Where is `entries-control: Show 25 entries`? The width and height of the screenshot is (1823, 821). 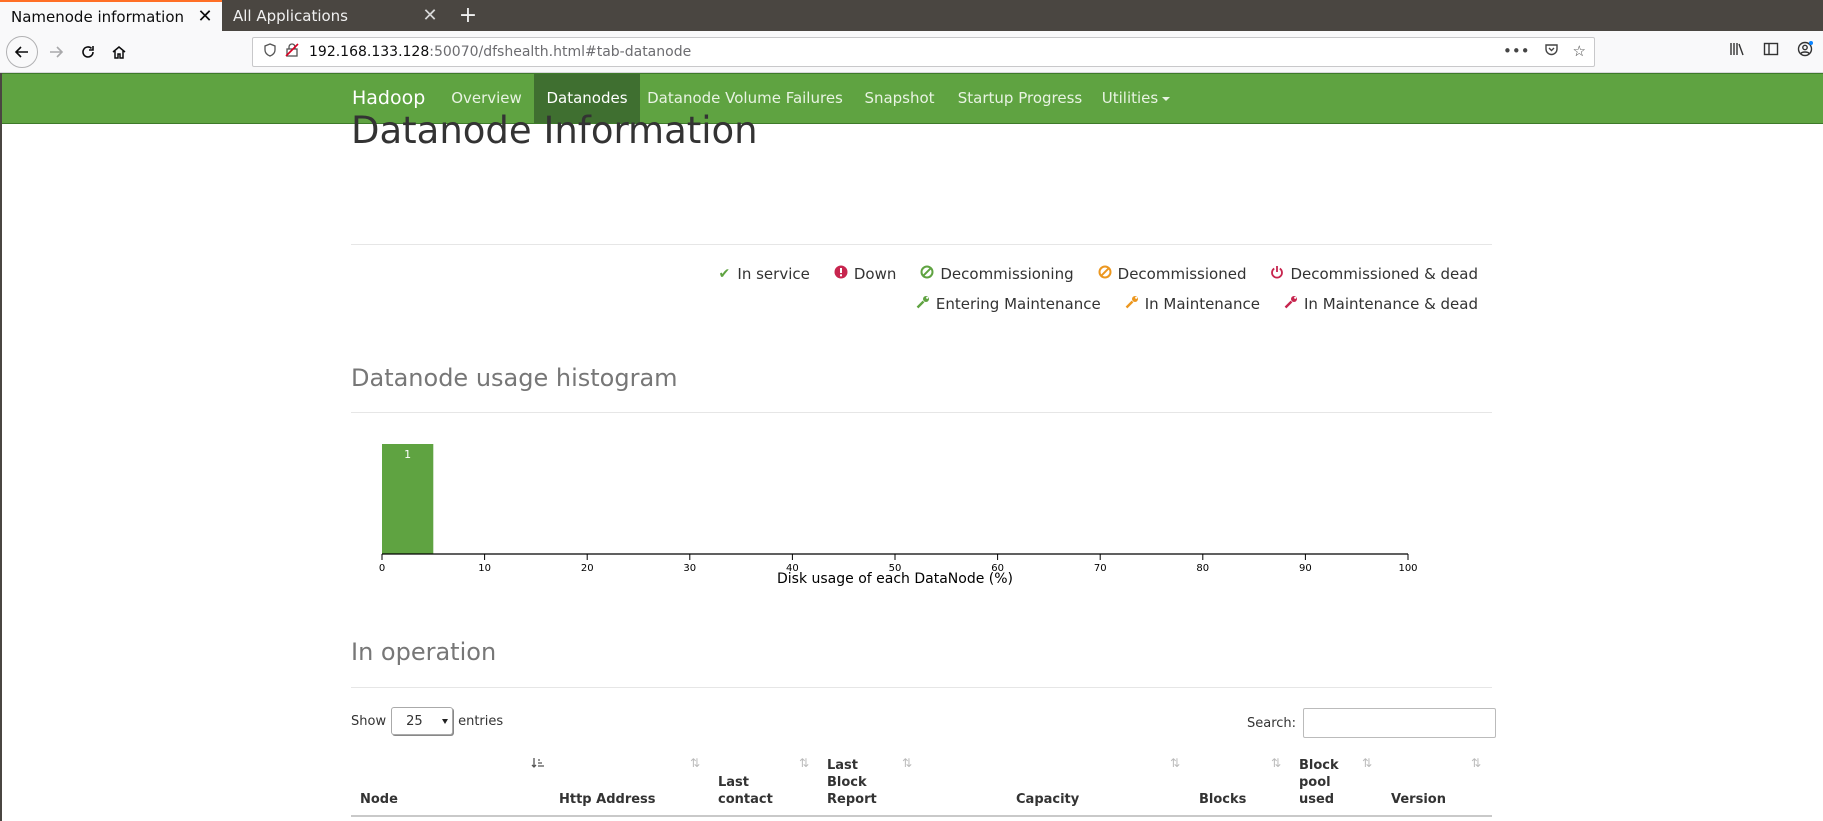 entries-control: Show 25 entries is located at coordinates (427, 721).